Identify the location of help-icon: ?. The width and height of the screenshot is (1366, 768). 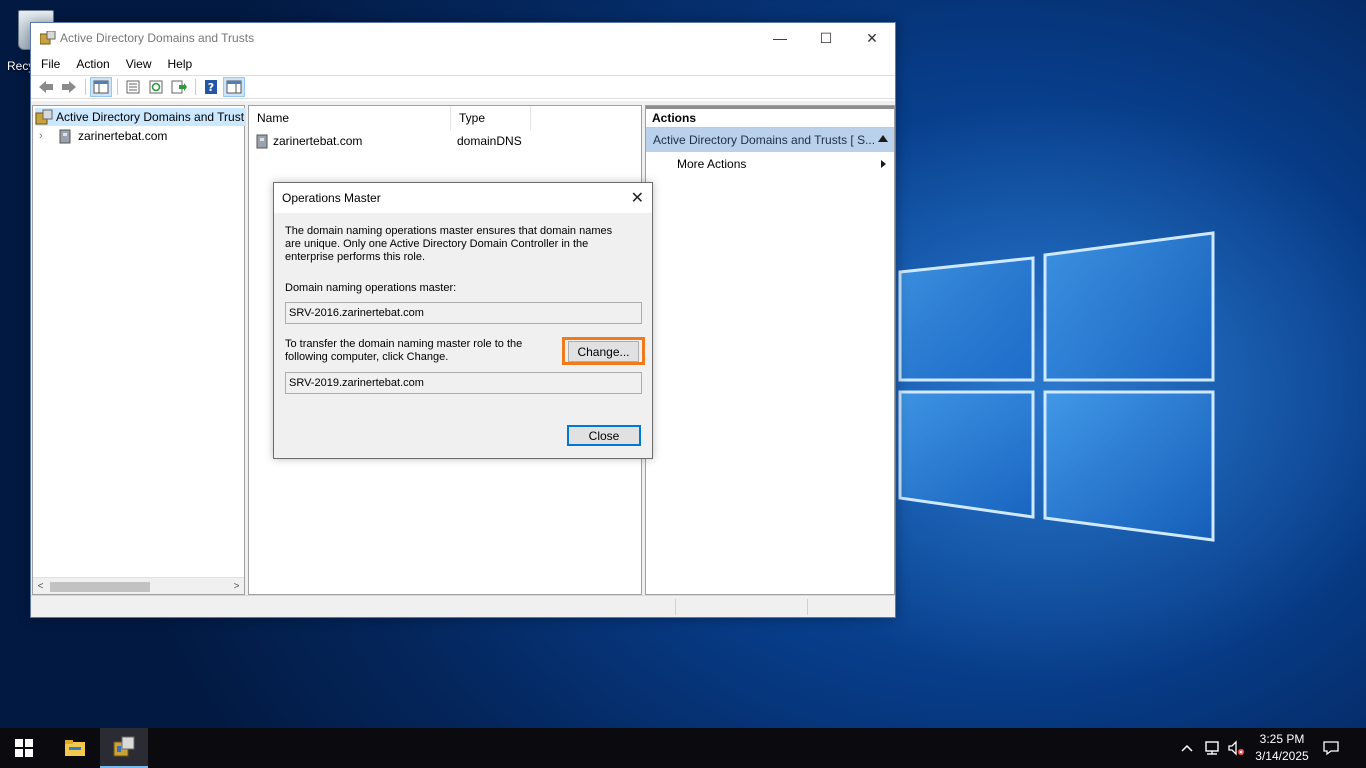
(211, 87).